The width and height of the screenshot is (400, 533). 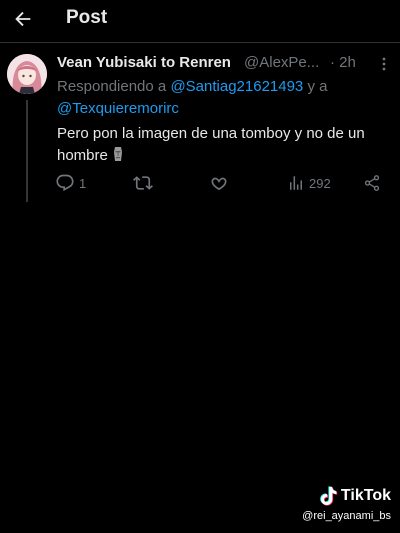 I want to click on share-icon, so click(x=372, y=183).